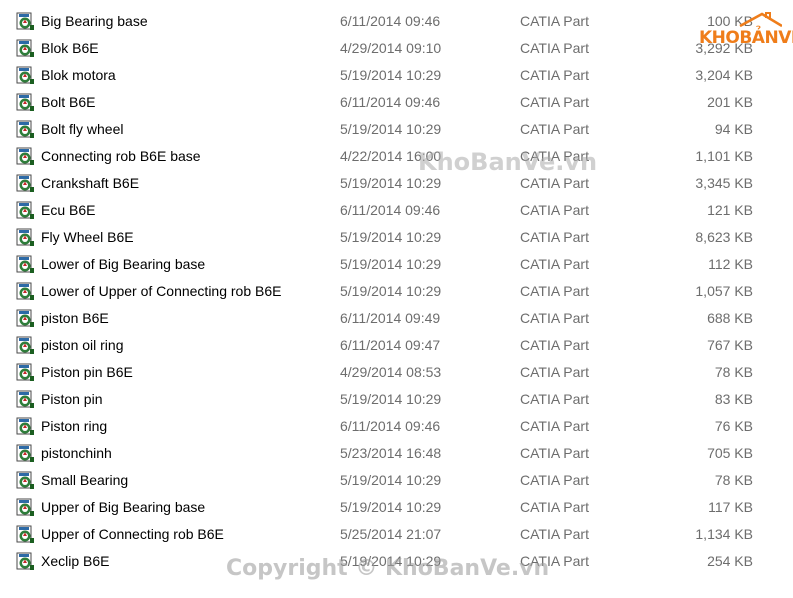 The height and width of the screenshot is (598, 793). I want to click on file-size: 78 KB, so click(733, 480).